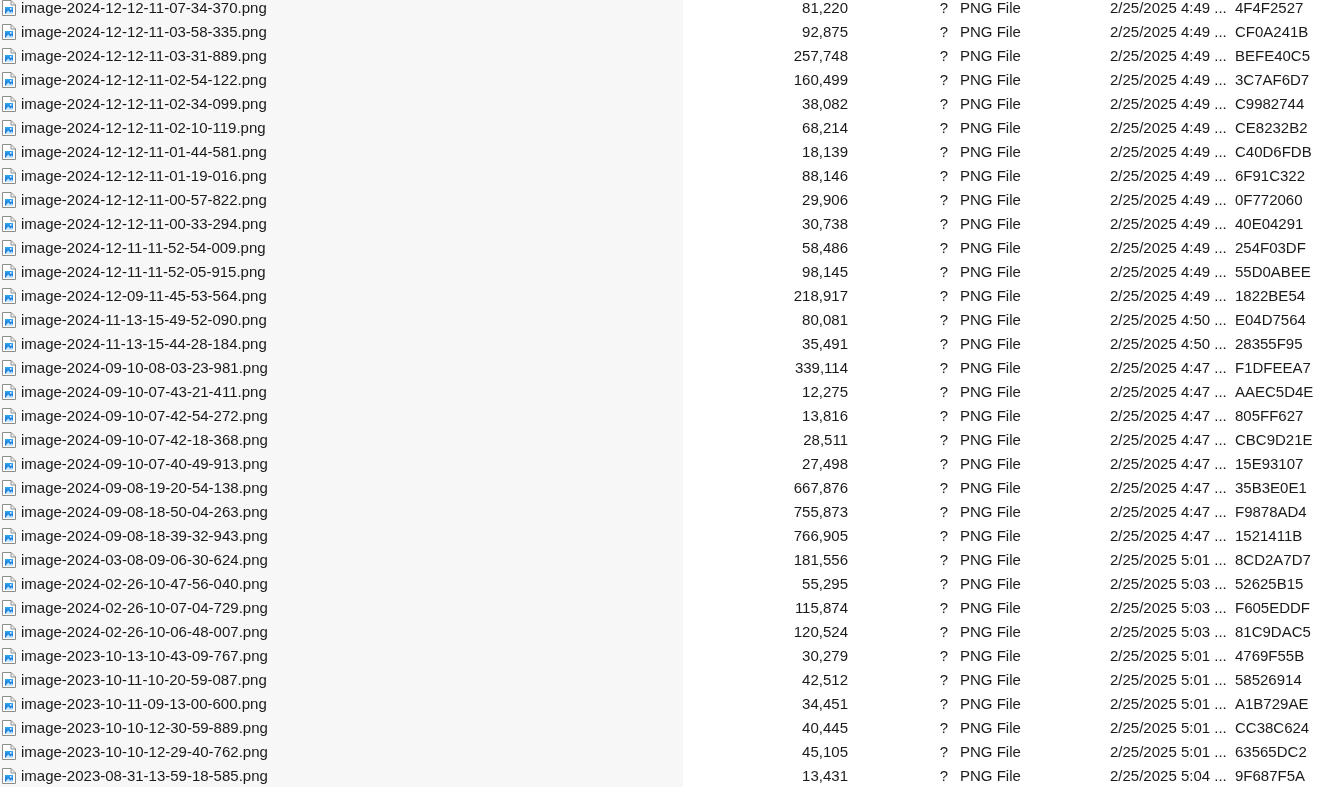 The height and width of the screenshot is (787, 1322). What do you see at coordinates (144, 680) in the screenshot?
I see `file-name: image-2023-10-11-10-20-59-087.png` at bounding box center [144, 680].